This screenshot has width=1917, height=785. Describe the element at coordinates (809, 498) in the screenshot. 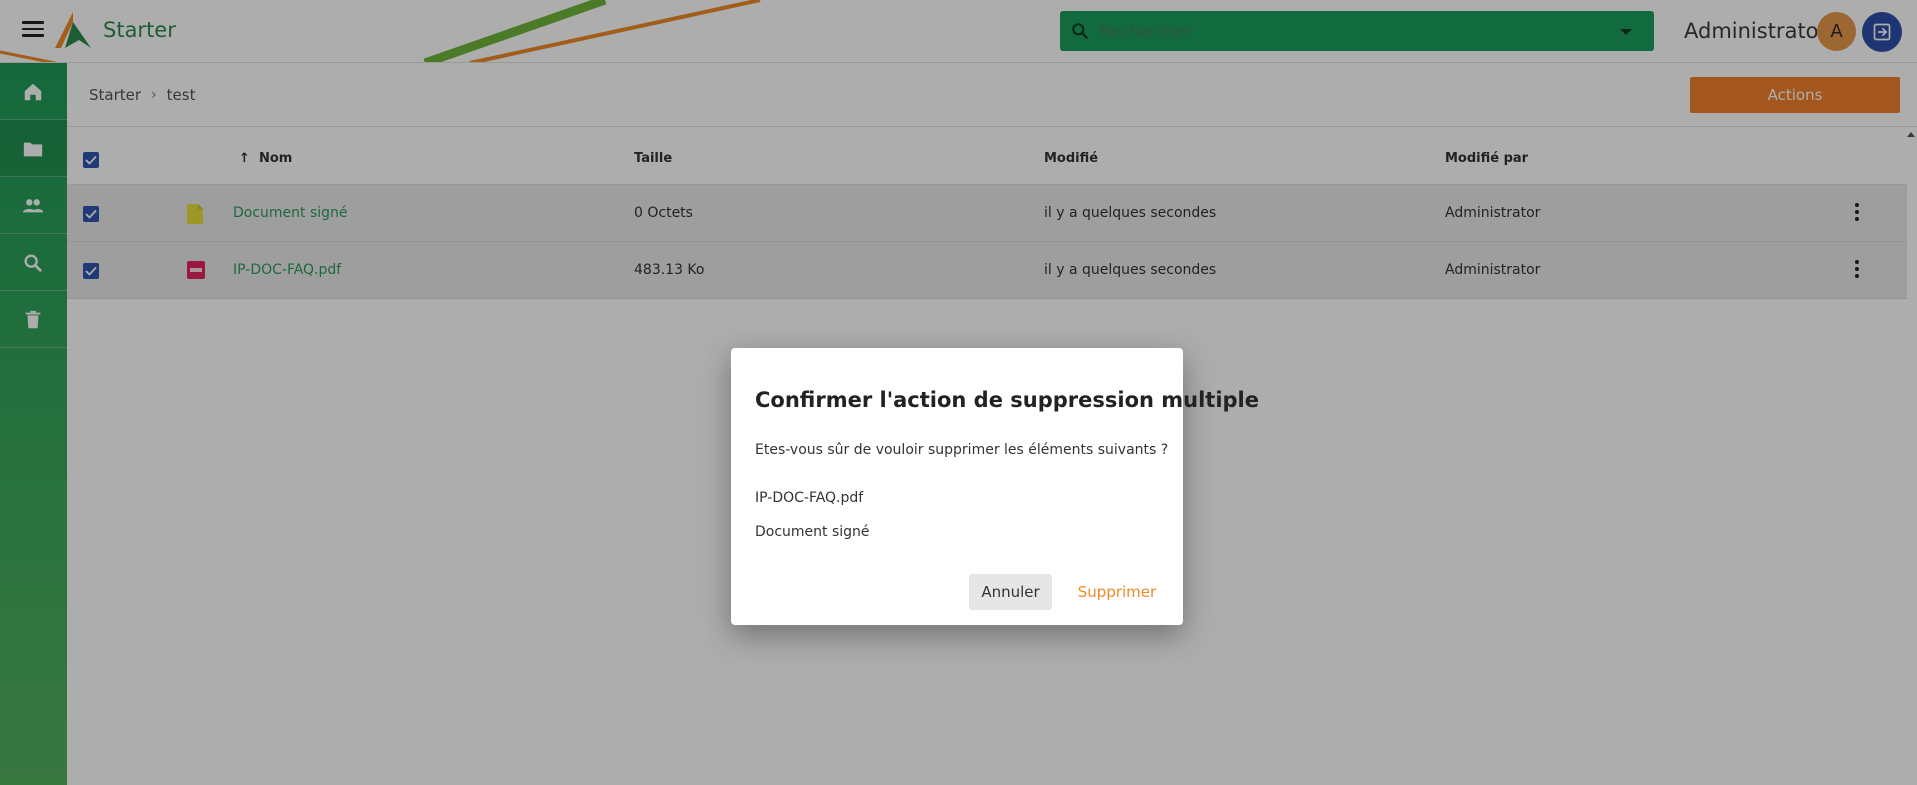

I see `dialog-list-item: IP-DOC-FAQ.pdf` at that location.